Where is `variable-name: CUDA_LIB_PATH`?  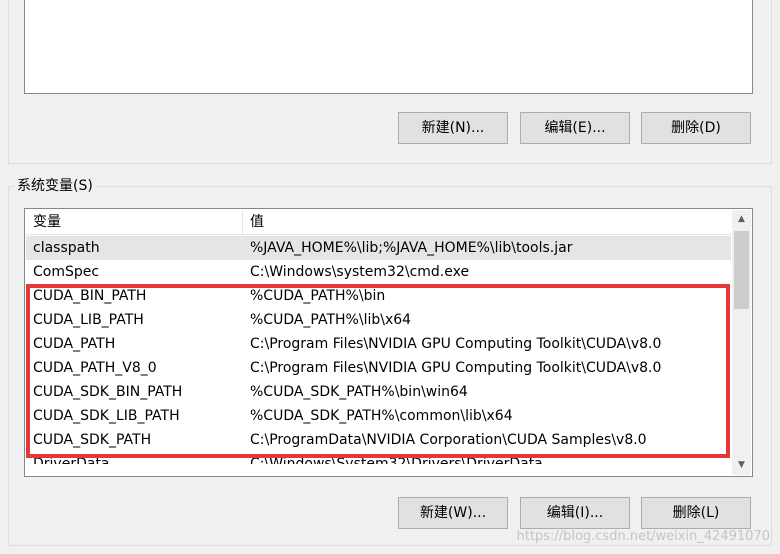
variable-name: CUDA_LIB_PATH is located at coordinates (88, 320).